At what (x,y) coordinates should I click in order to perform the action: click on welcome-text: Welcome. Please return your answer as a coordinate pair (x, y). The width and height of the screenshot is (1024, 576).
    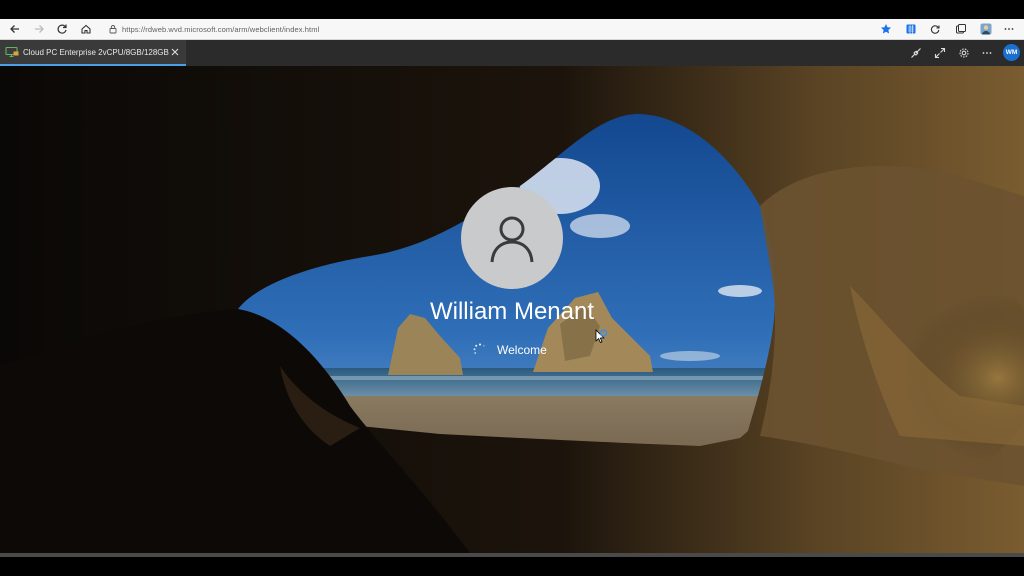
    Looking at the image, I should click on (522, 350).